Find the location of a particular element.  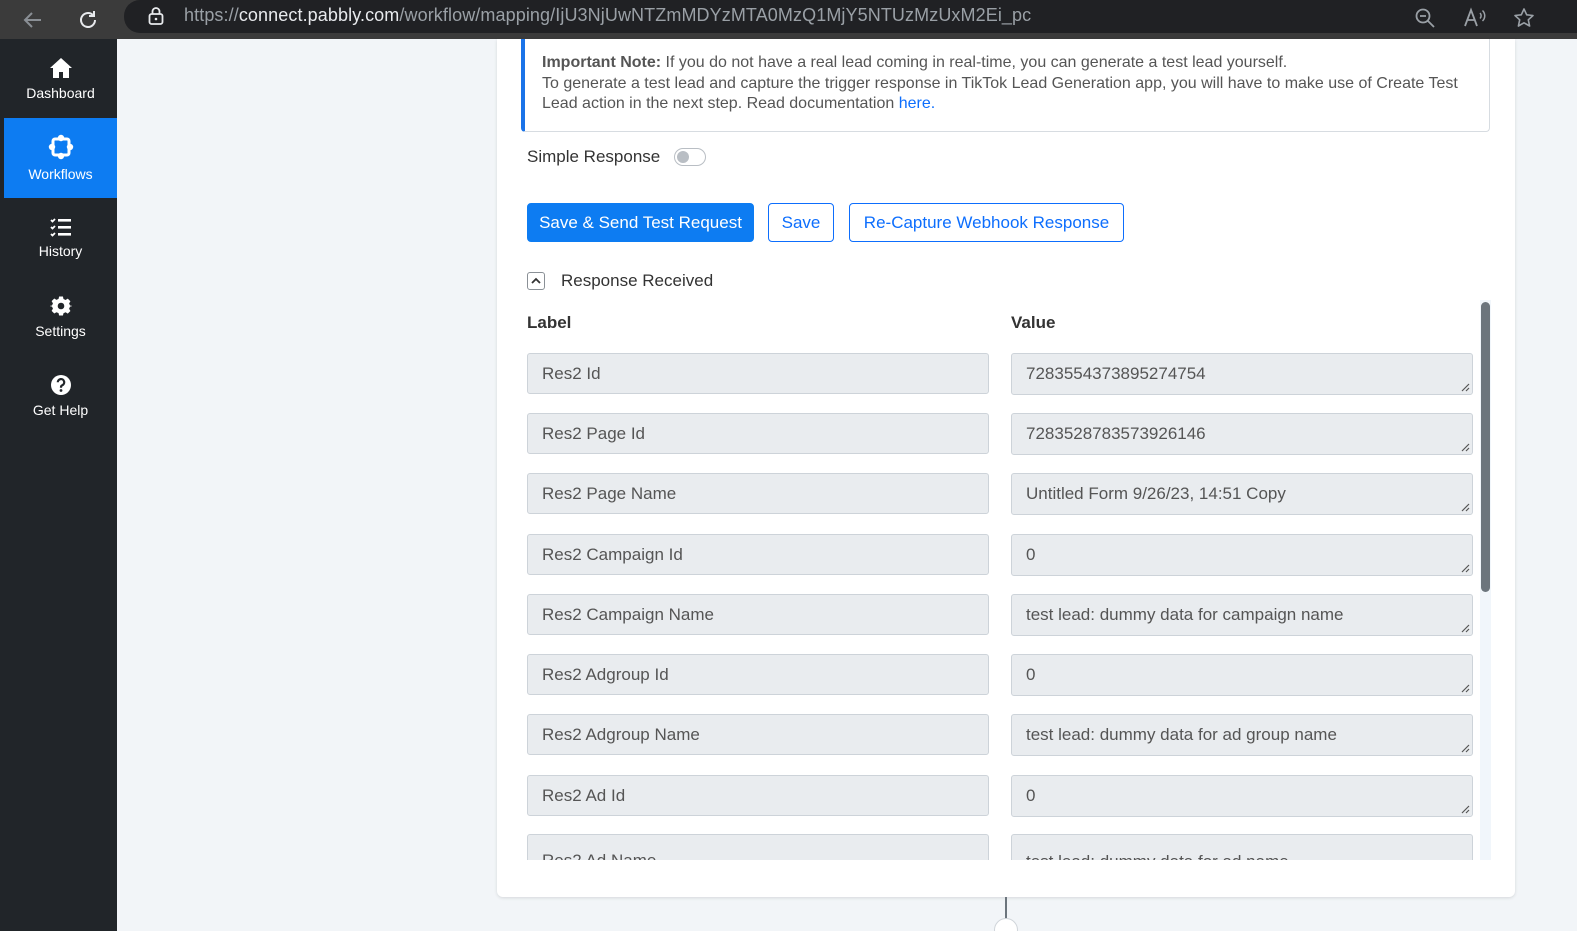

row-label-field: Res2 Ad Id is located at coordinates (758, 795).